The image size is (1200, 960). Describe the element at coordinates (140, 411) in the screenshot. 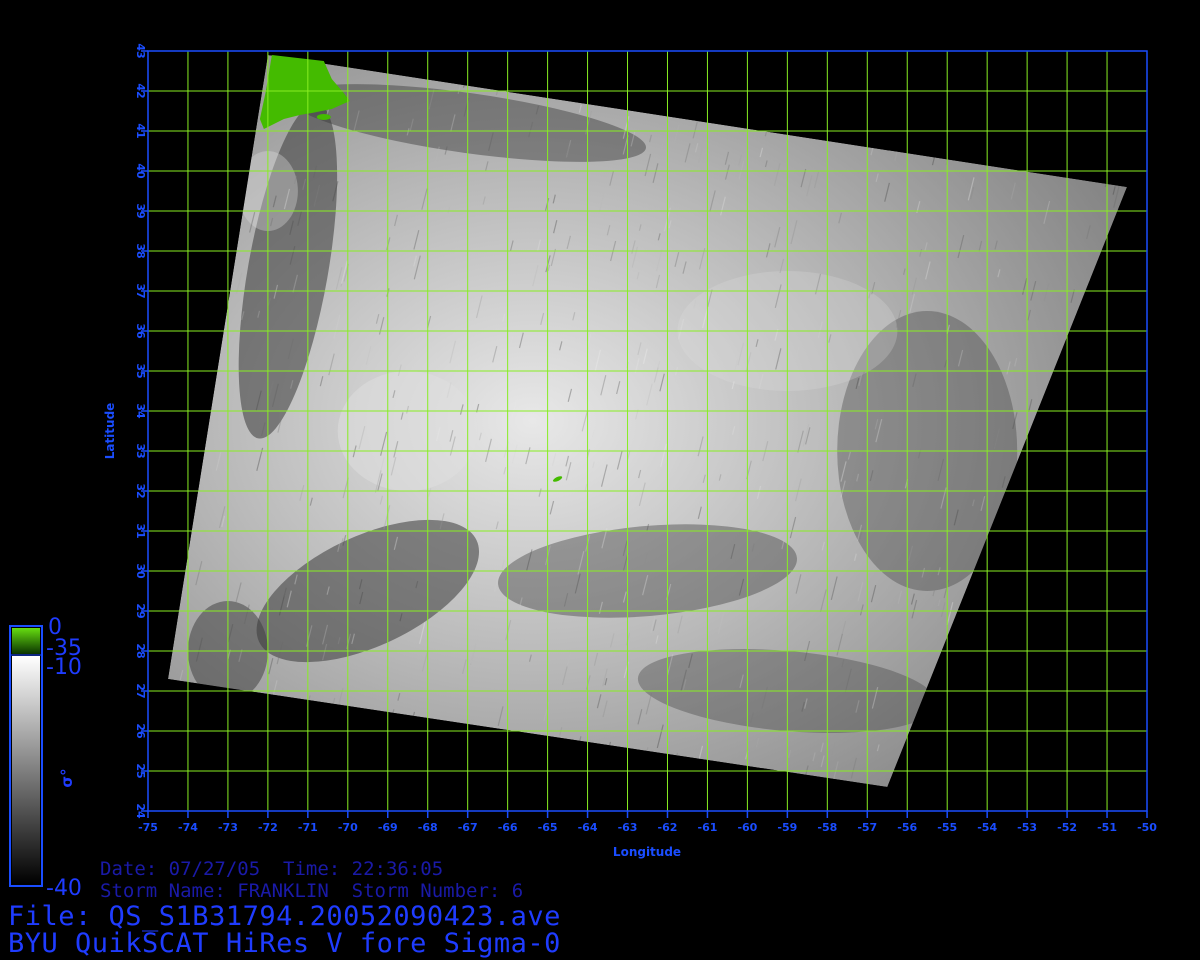

I see `y-tick-label: 34` at that location.